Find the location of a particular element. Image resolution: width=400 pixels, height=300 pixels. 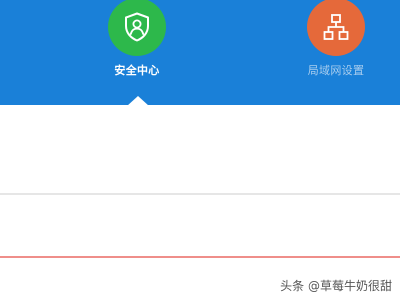

nav-label-lan-settings: 局域网设置 is located at coordinates (336, 70).